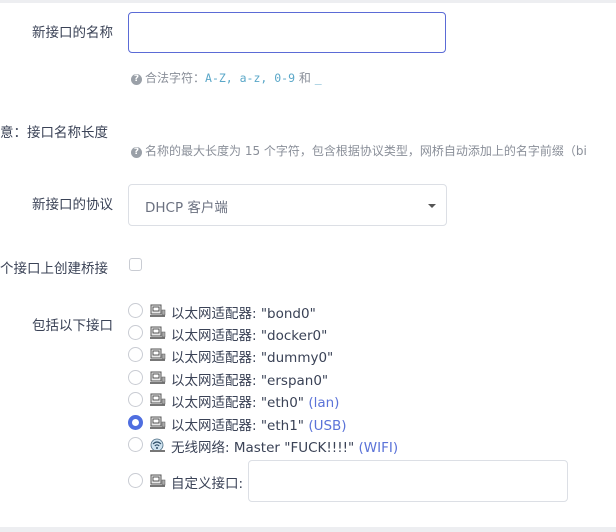  Describe the element at coordinates (238, 403) in the screenshot. I see `interface-name: 以太网适配器: "eth0"` at that location.